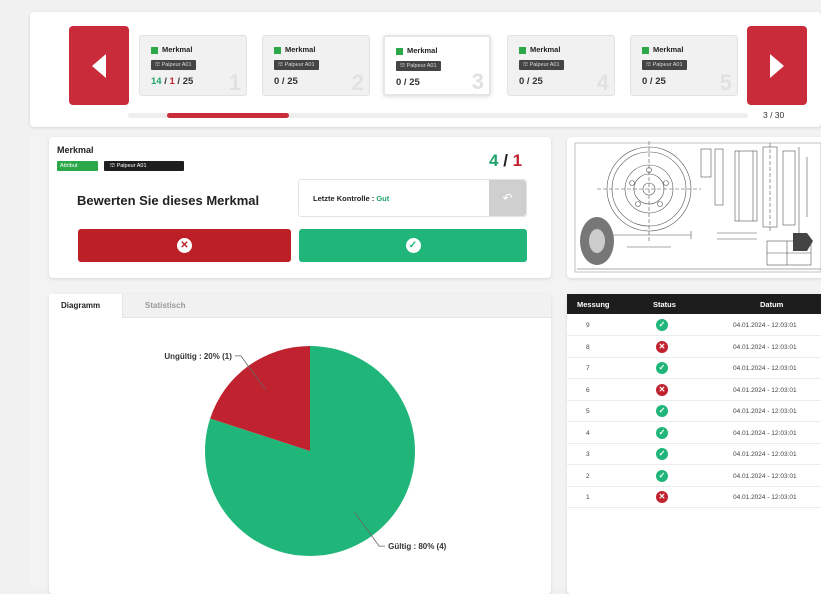  I want to click on feature-index: 1, so click(234, 82).